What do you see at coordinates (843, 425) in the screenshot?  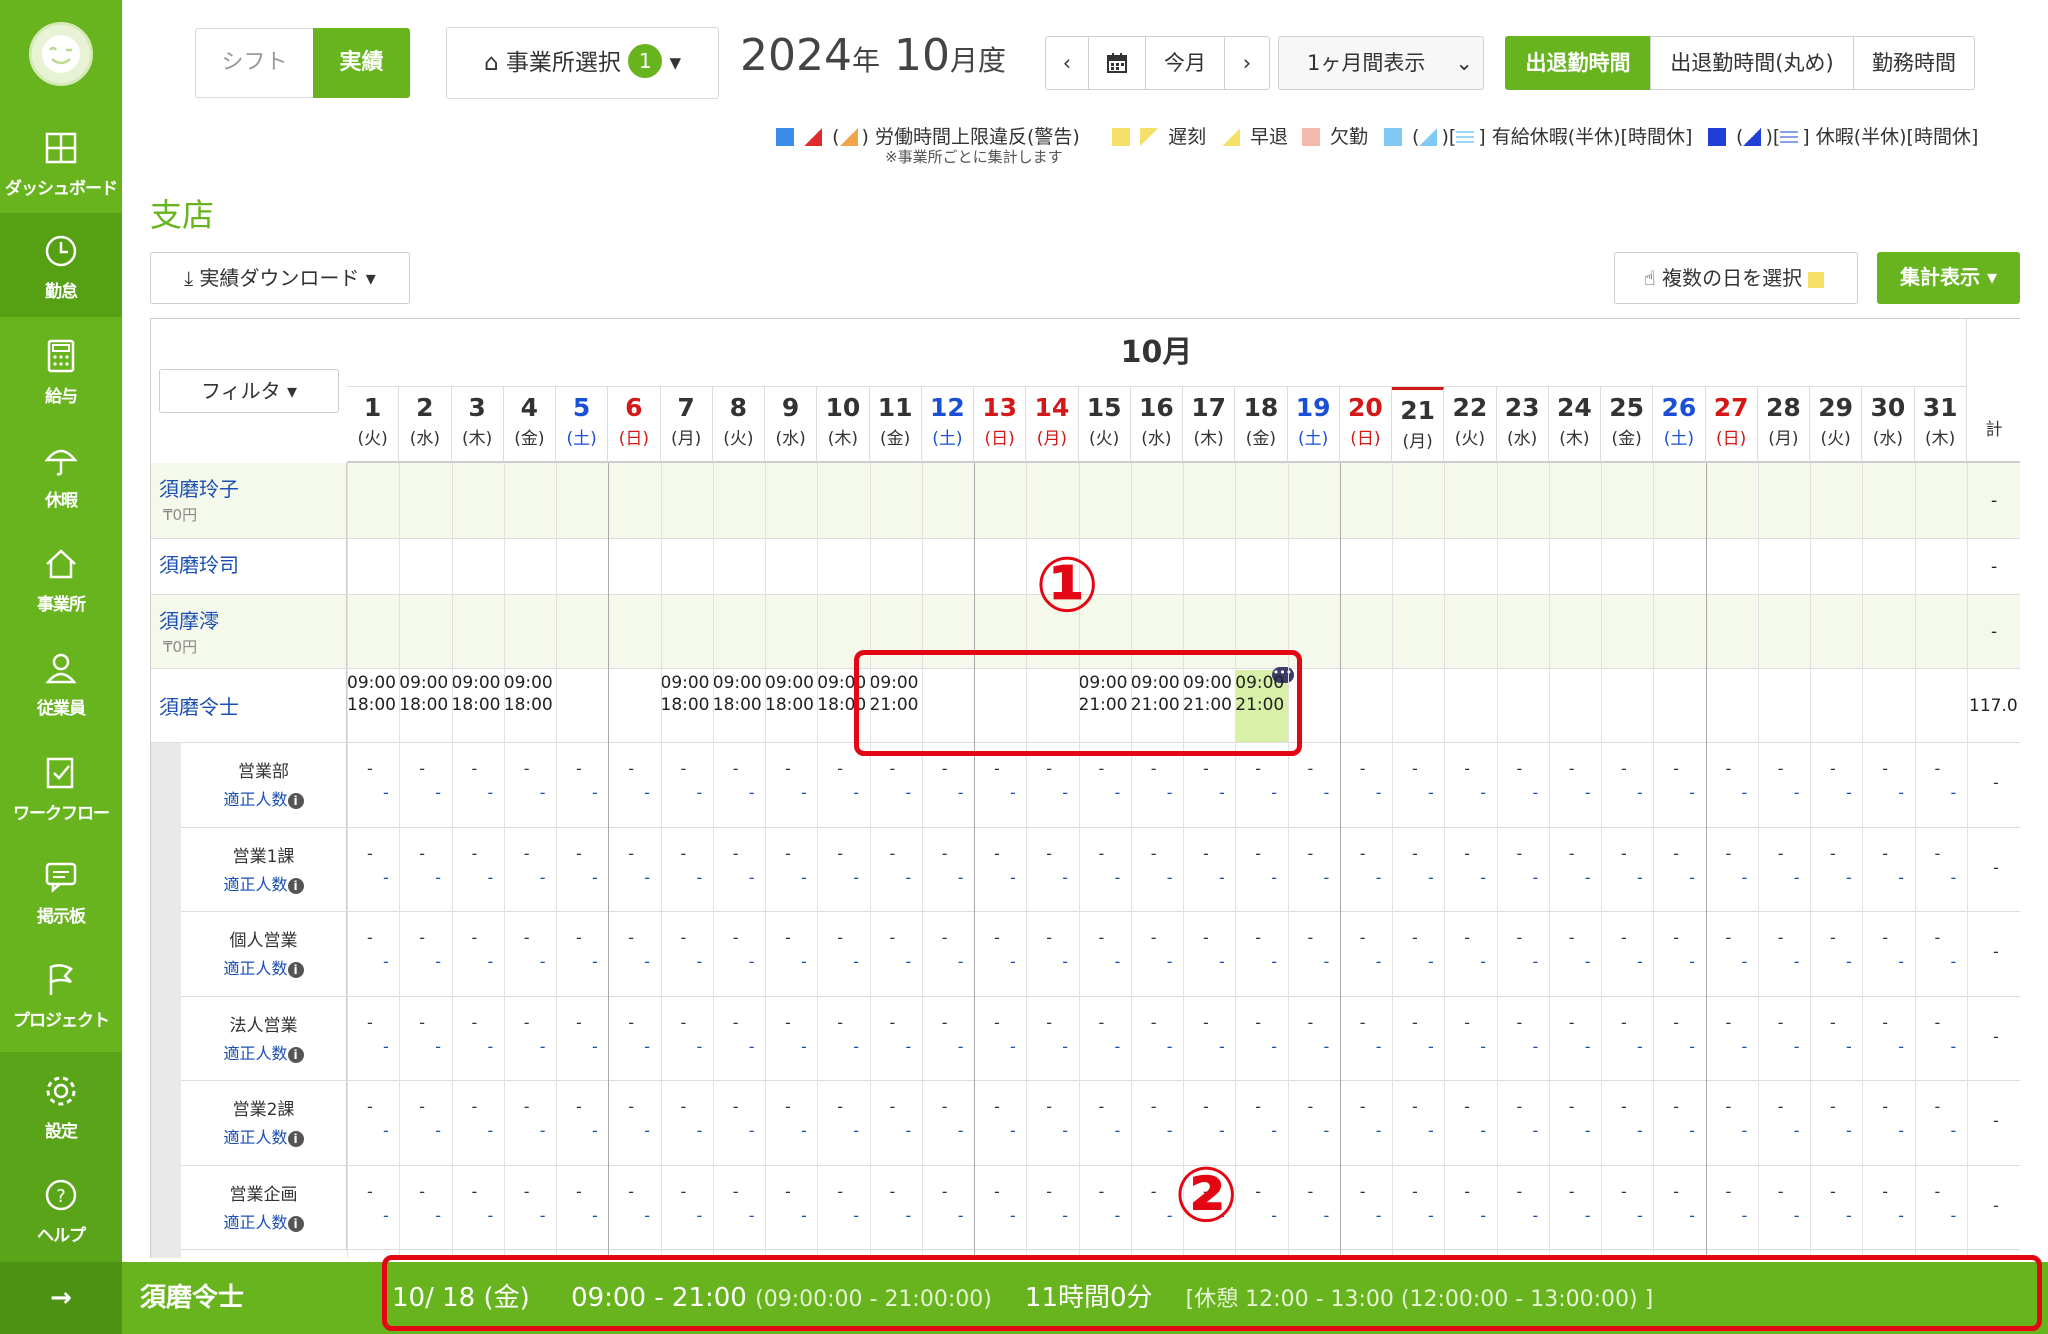 I see `day-header-10: 10 (木)` at bounding box center [843, 425].